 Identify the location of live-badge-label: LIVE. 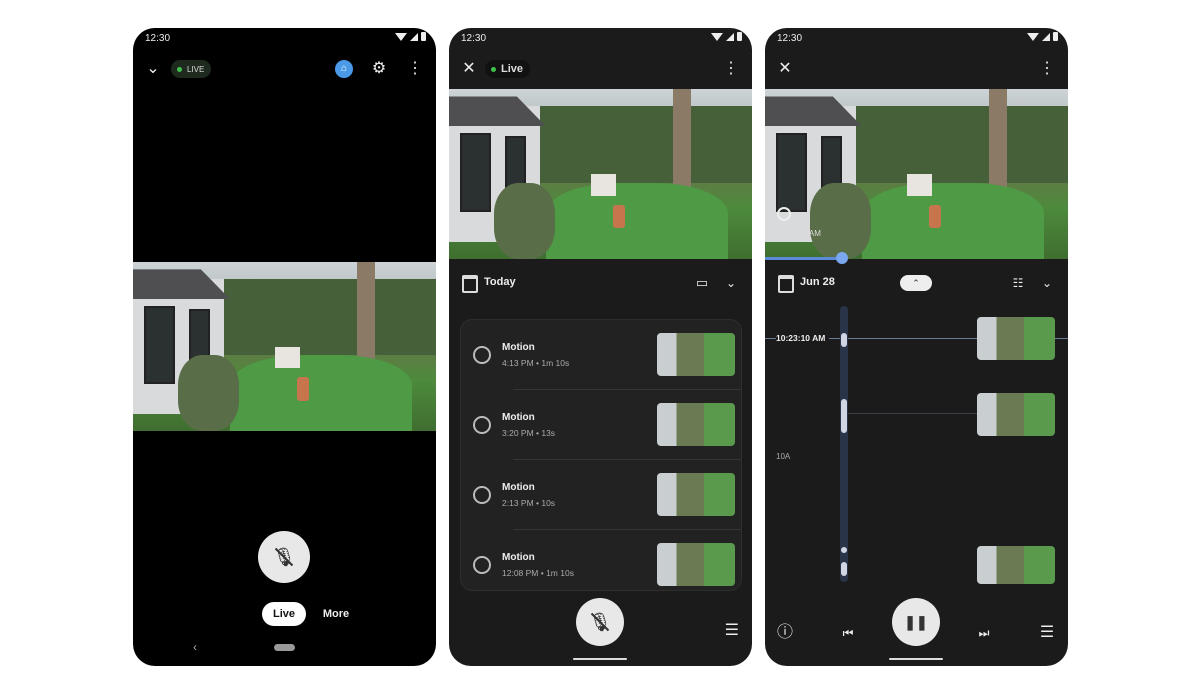
(196, 69).